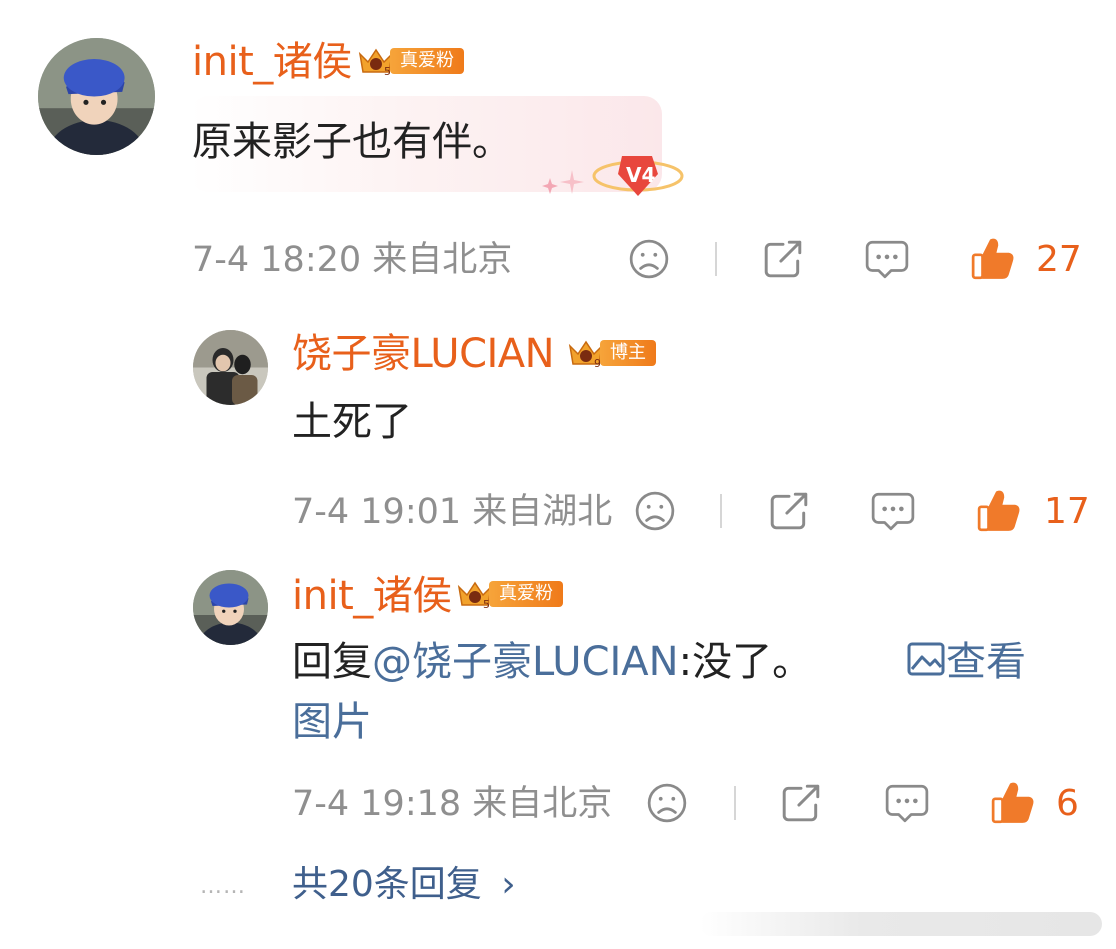  What do you see at coordinates (525, 662) in the screenshot?
I see `mention-link: @饶子豪LUCIAN` at bounding box center [525, 662].